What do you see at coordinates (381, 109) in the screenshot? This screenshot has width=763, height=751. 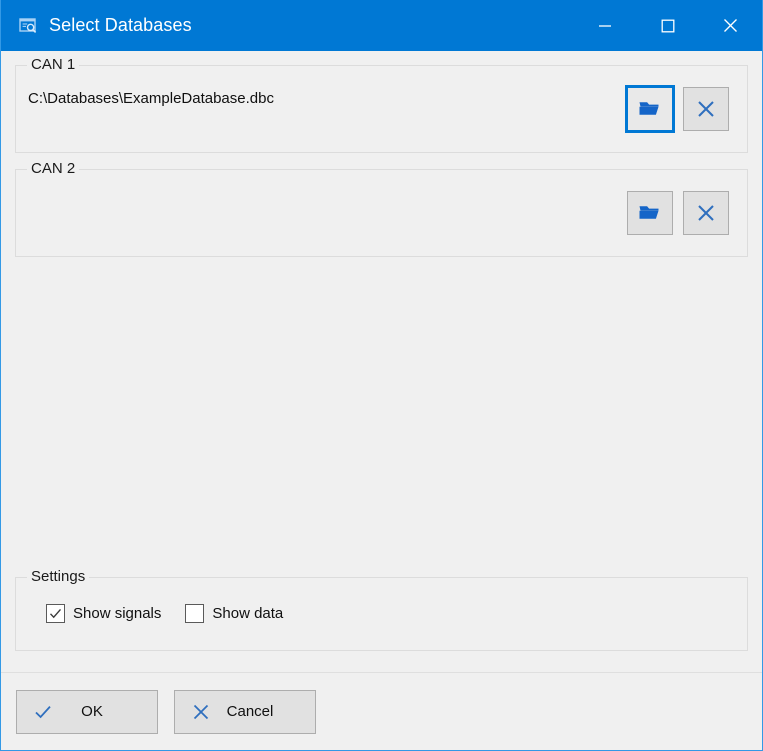 I see `can1-group-content: C:\Databases\ExampleDatabase.dbc` at bounding box center [381, 109].